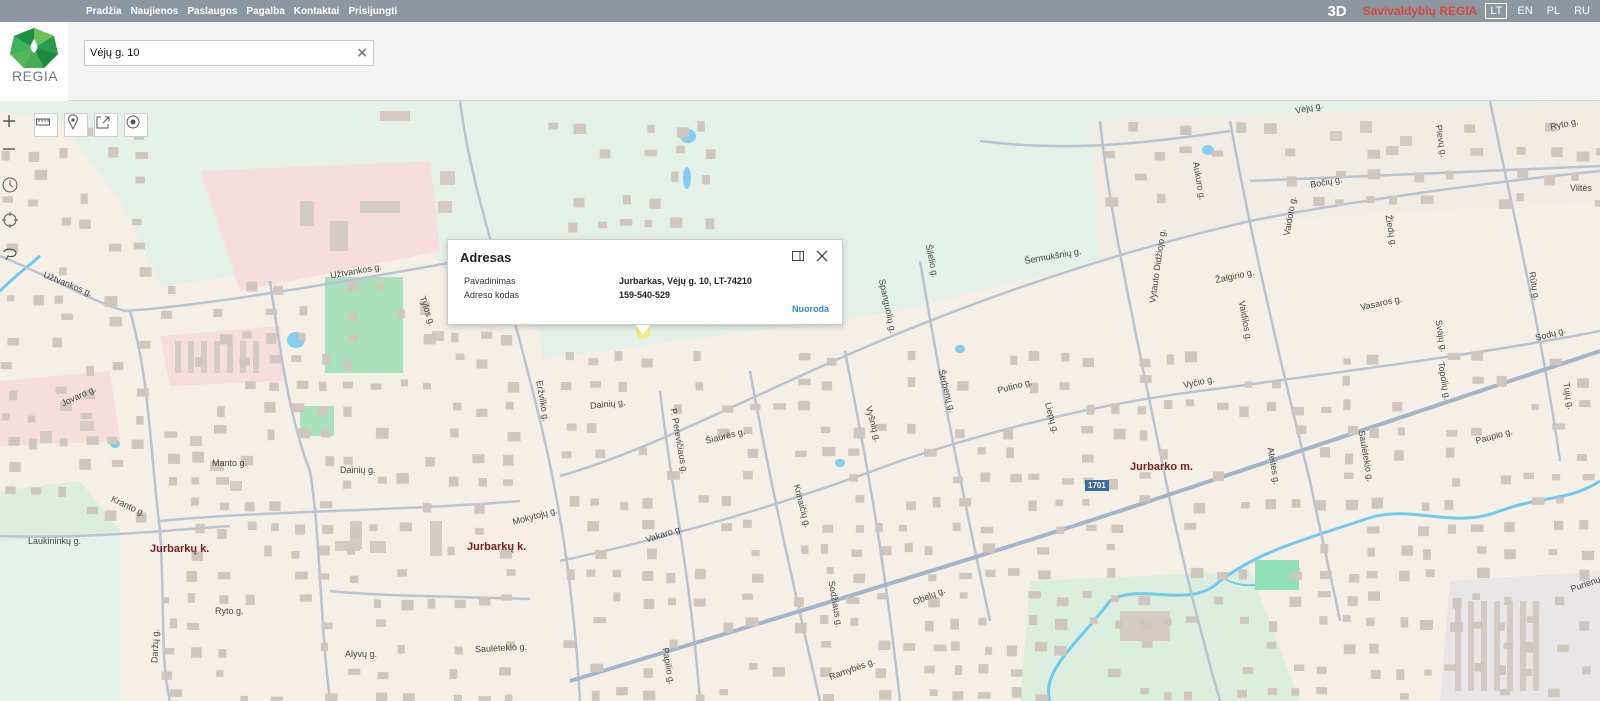  I want to click on lang-en: EN, so click(1524, 11).